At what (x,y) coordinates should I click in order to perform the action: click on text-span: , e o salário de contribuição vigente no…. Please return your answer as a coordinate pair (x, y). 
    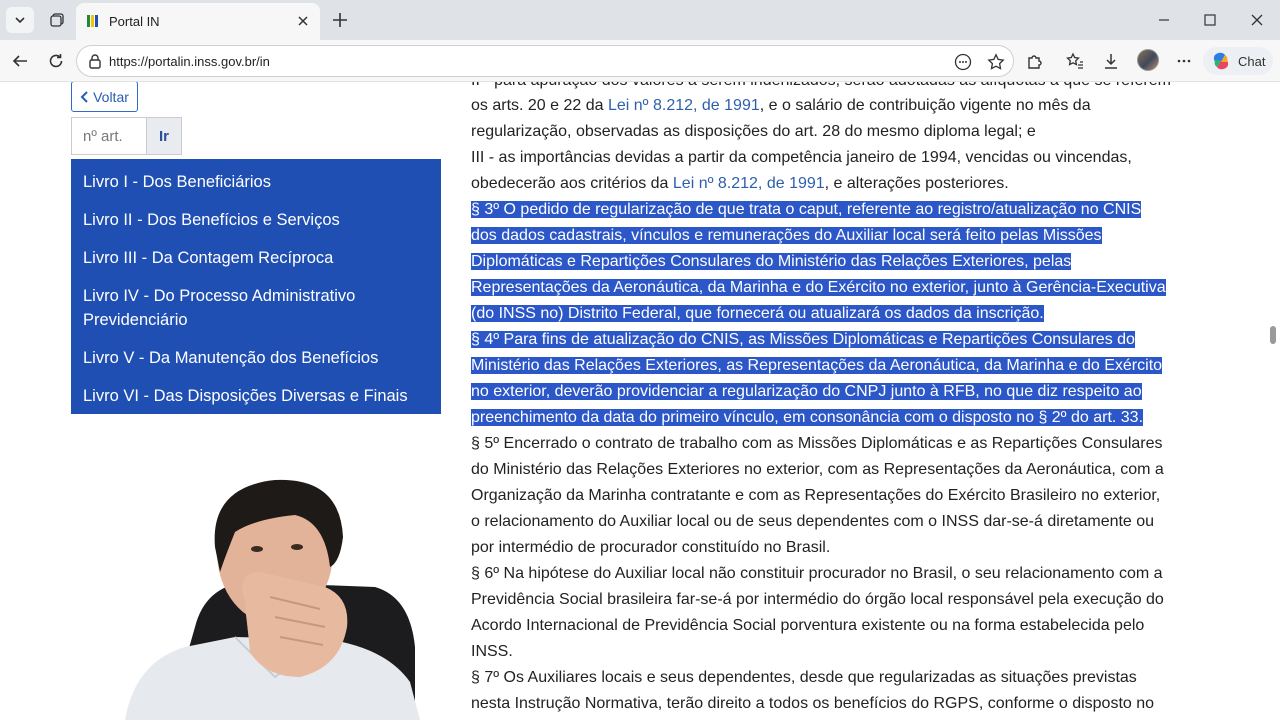
    Looking at the image, I should click on (925, 105).